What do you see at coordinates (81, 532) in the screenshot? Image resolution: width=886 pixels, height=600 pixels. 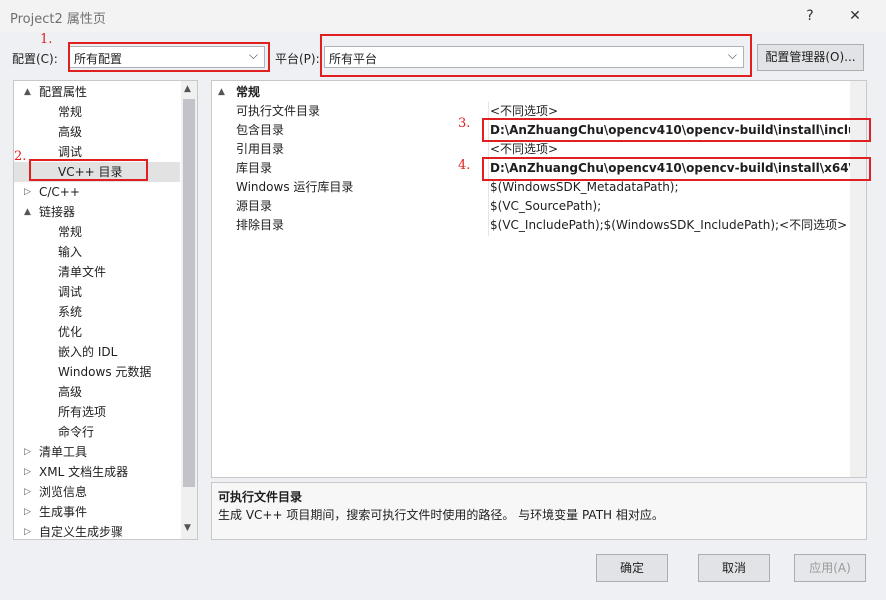 I see `tree-item-label: 自定义生成步骤` at bounding box center [81, 532].